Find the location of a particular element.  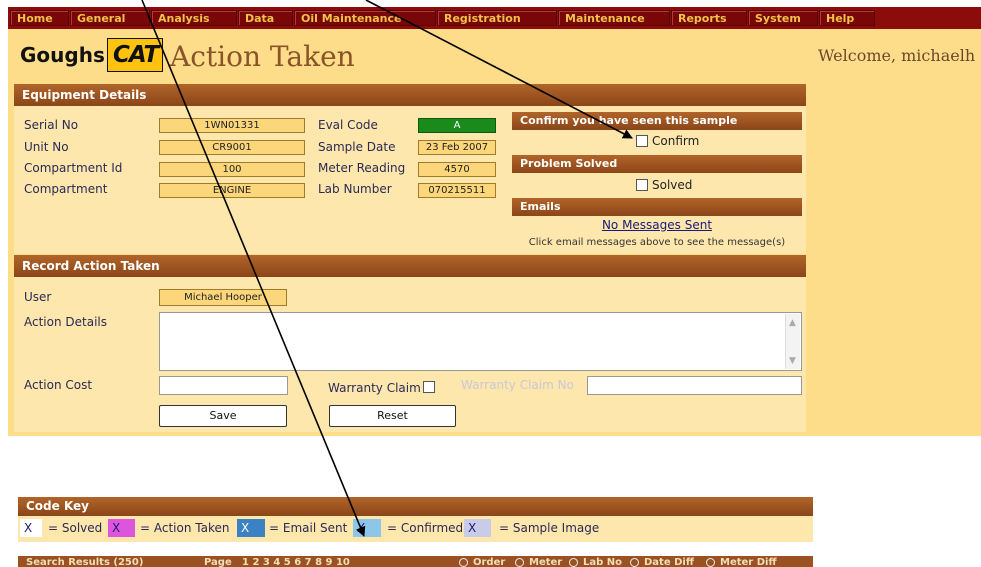

arrow-to-confirm-checkbox is located at coordinates (499, 69).